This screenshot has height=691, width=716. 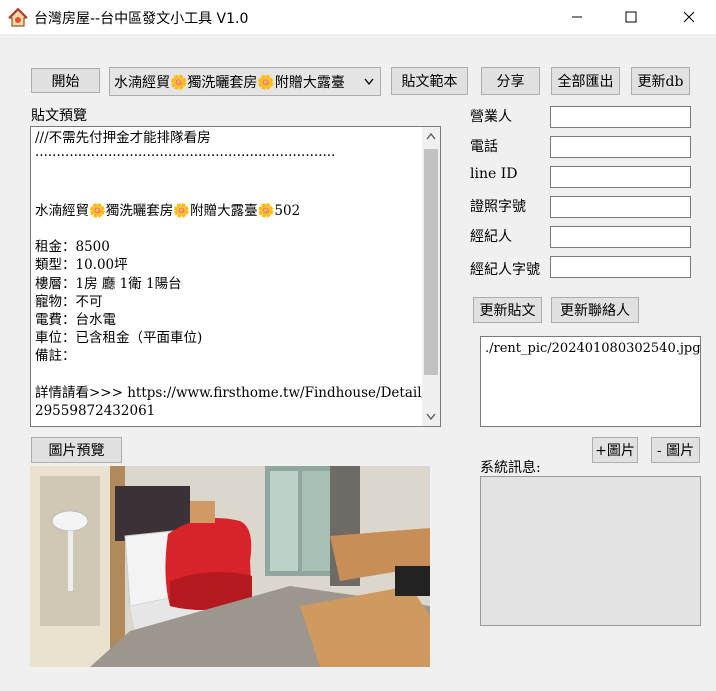 What do you see at coordinates (431, 416) in the screenshot?
I see `scroll-down-icon` at bounding box center [431, 416].